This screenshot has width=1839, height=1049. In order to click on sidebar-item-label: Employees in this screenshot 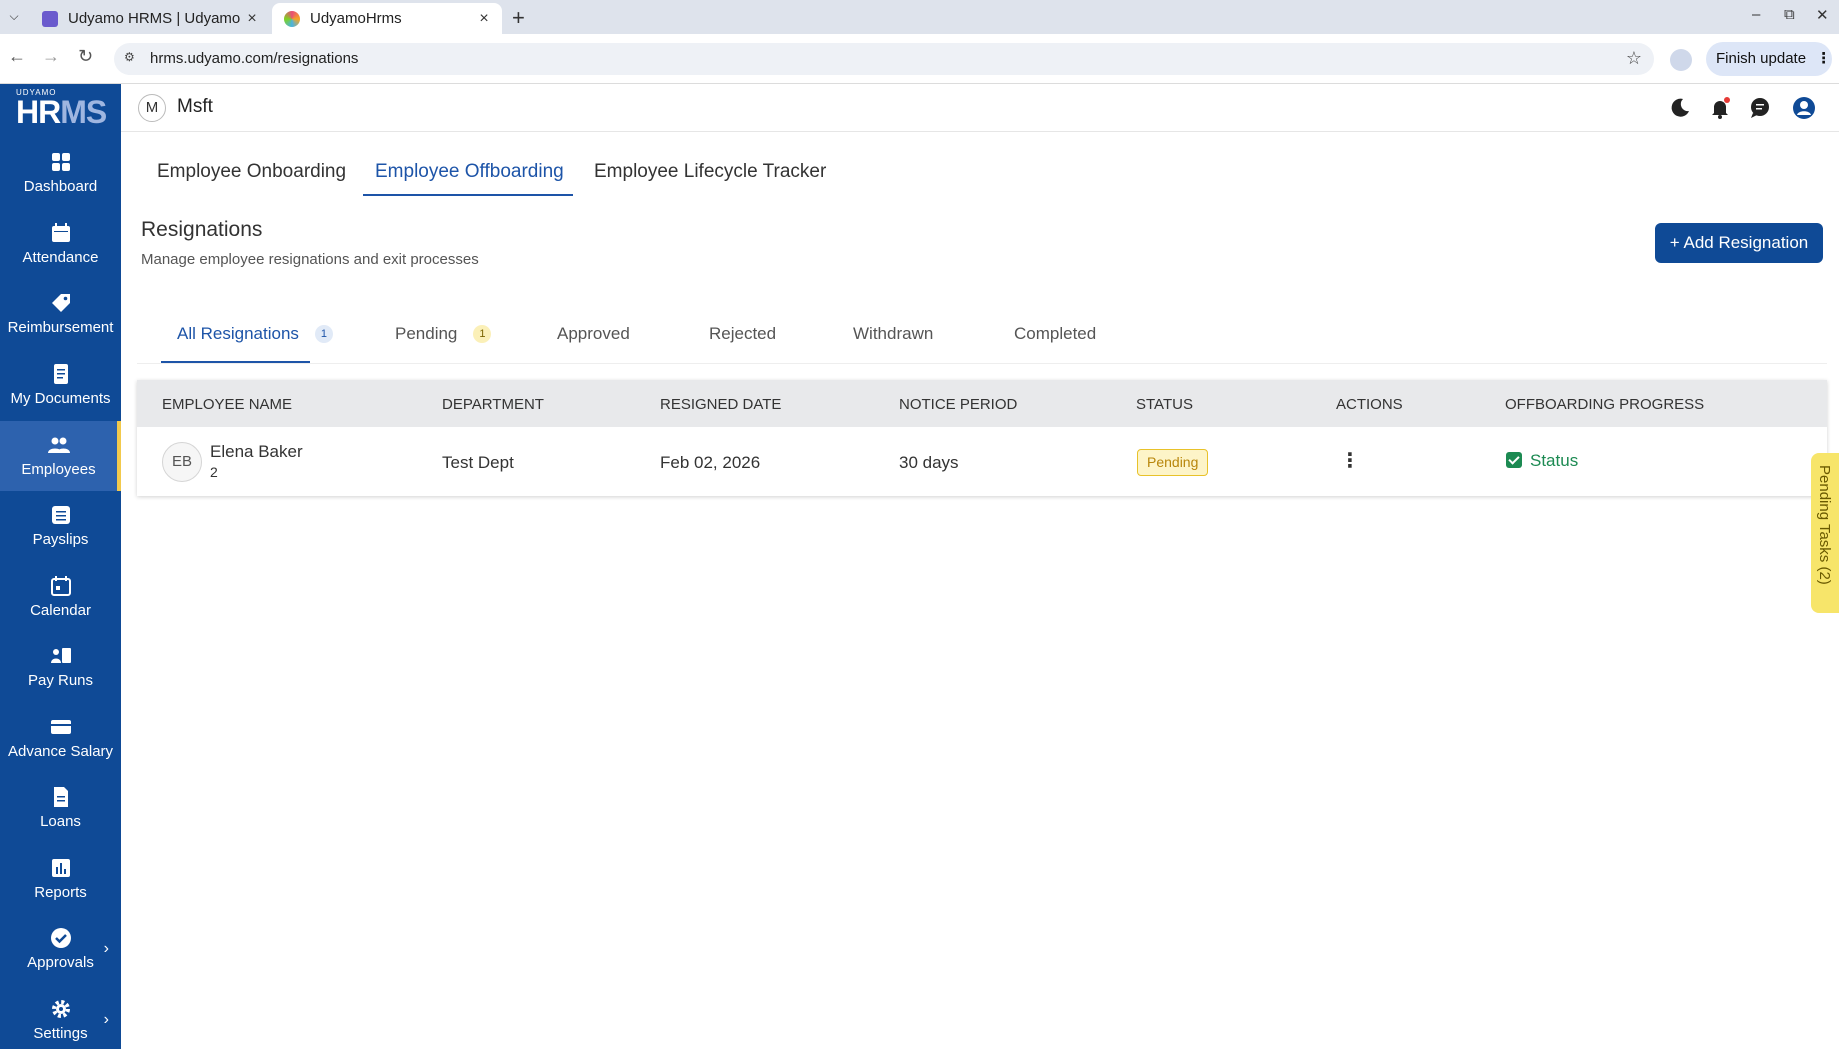, I will do `click(58, 469)`.